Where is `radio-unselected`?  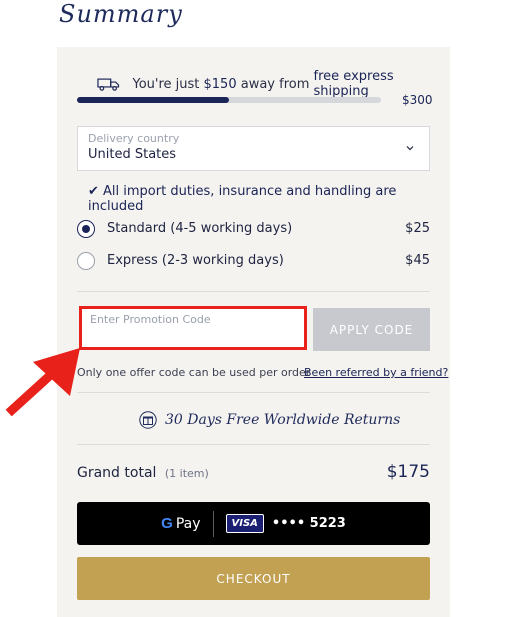
radio-unselected is located at coordinates (86, 261).